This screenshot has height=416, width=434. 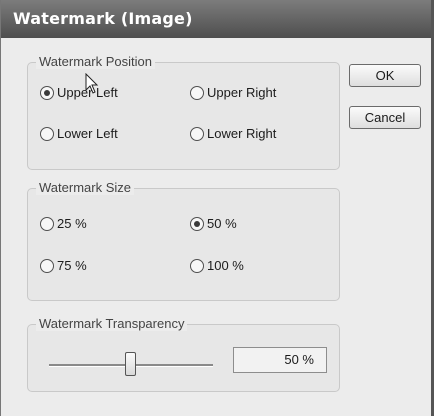 I want to click on transparency-group-legend: Watermark Transparency, so click(x=112, y=323).